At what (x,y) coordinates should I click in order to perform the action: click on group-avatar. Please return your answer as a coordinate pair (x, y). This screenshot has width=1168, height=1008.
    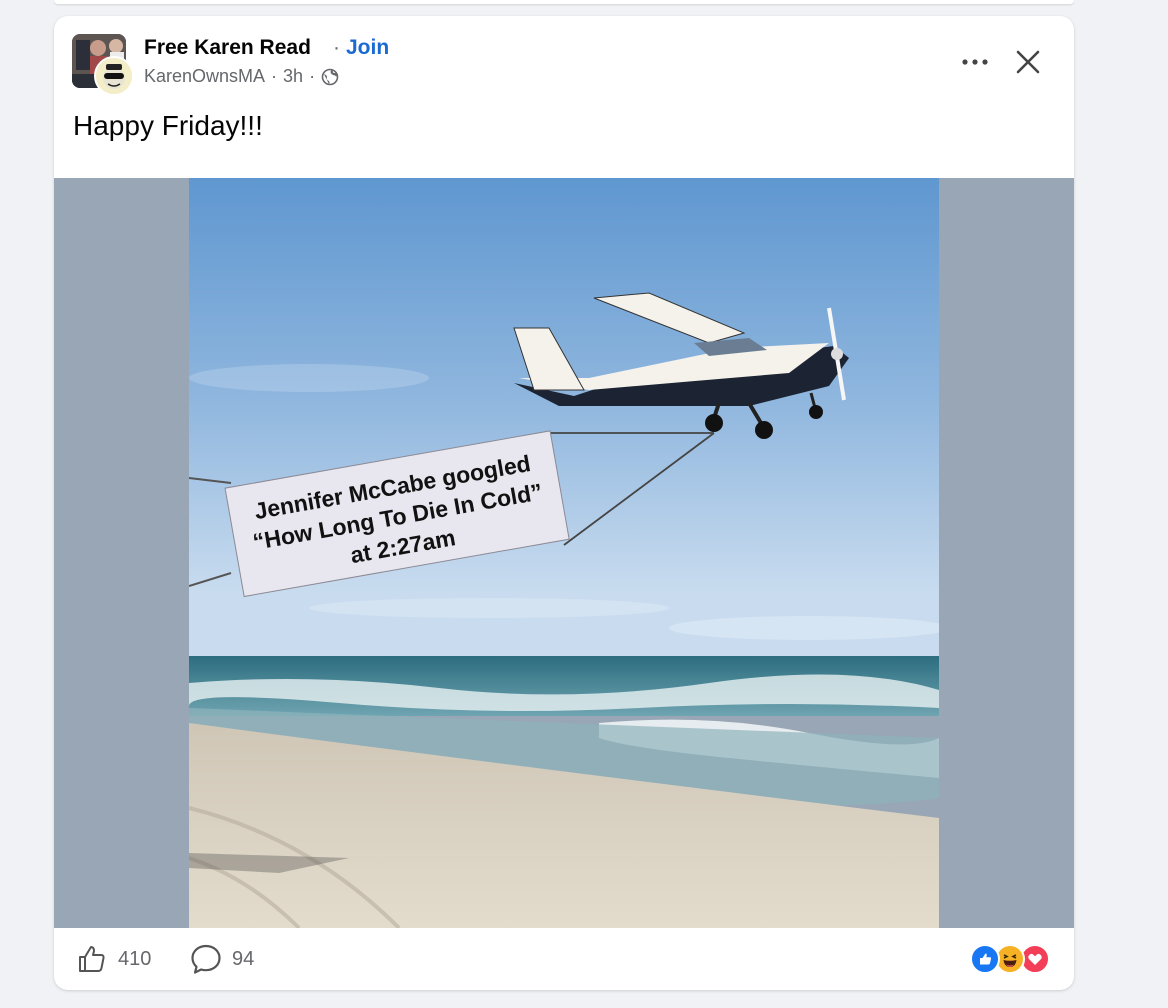
    Looking at the image, I should click on (103, 65).